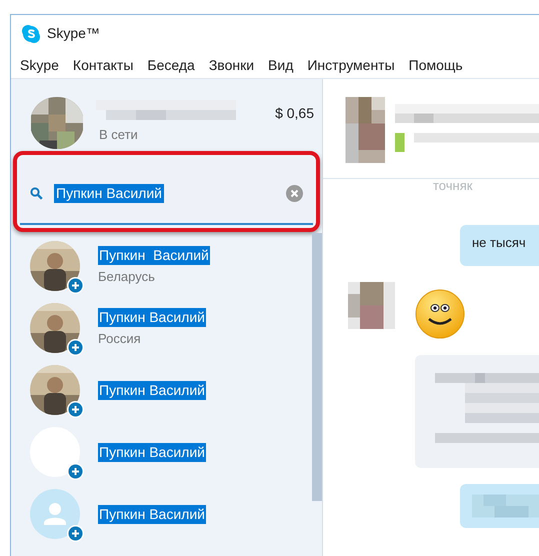 The height and width of the screenshot is (556, 539). What do you see at coordinates (294, 193) in the screenshot?
I see `clear-icon` at bounding box center [294, 193].